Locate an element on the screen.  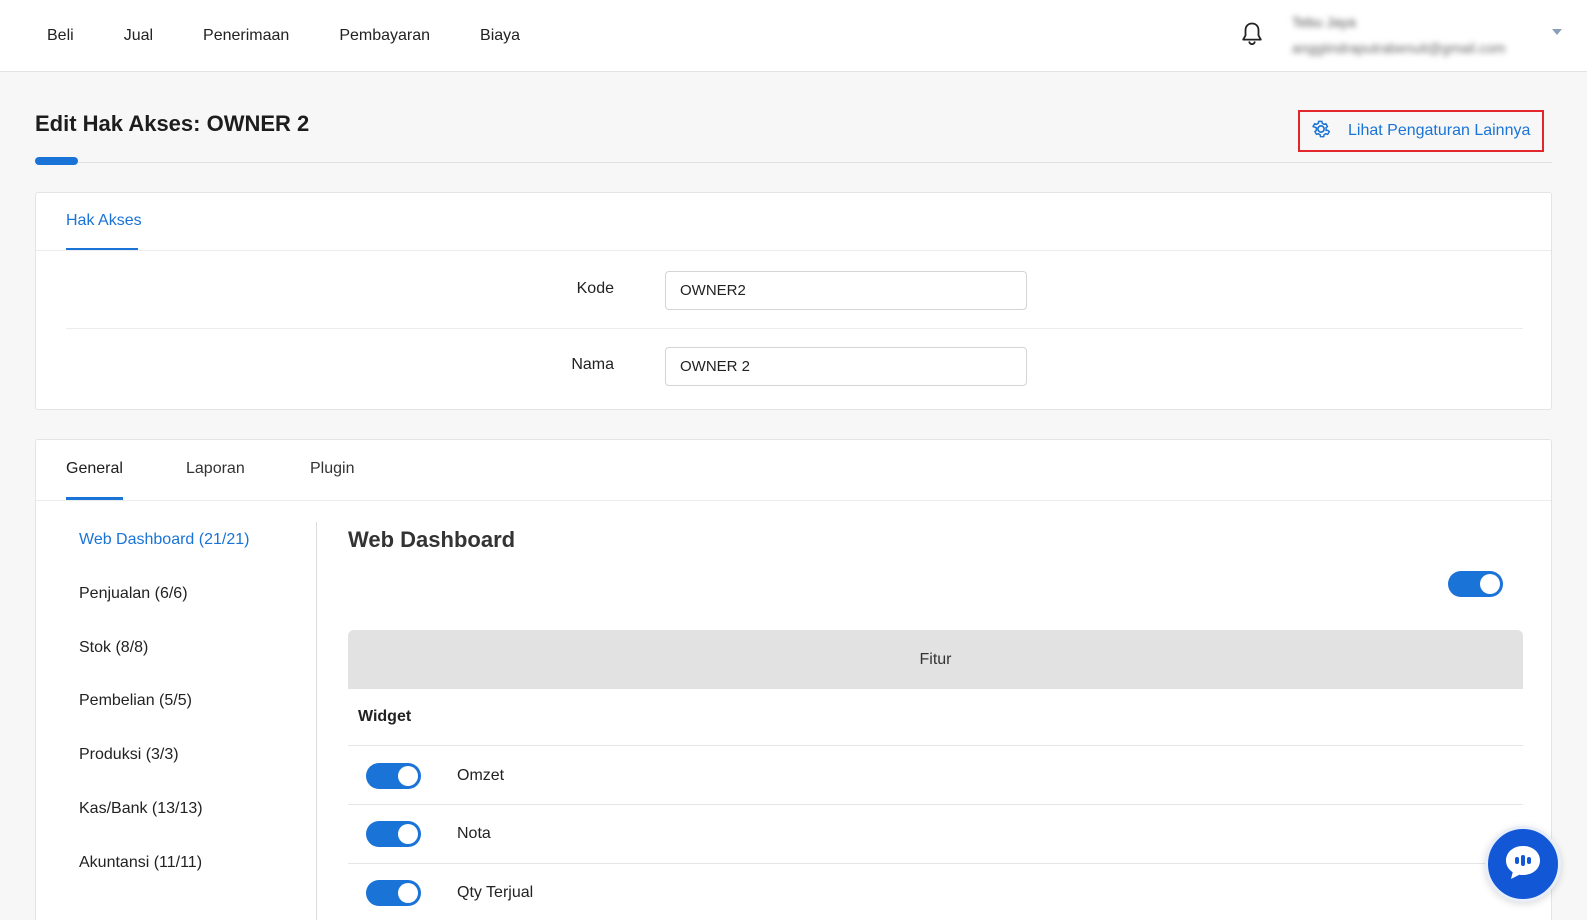
tab-plugin: Plugin is located at coordinates (332, 469).